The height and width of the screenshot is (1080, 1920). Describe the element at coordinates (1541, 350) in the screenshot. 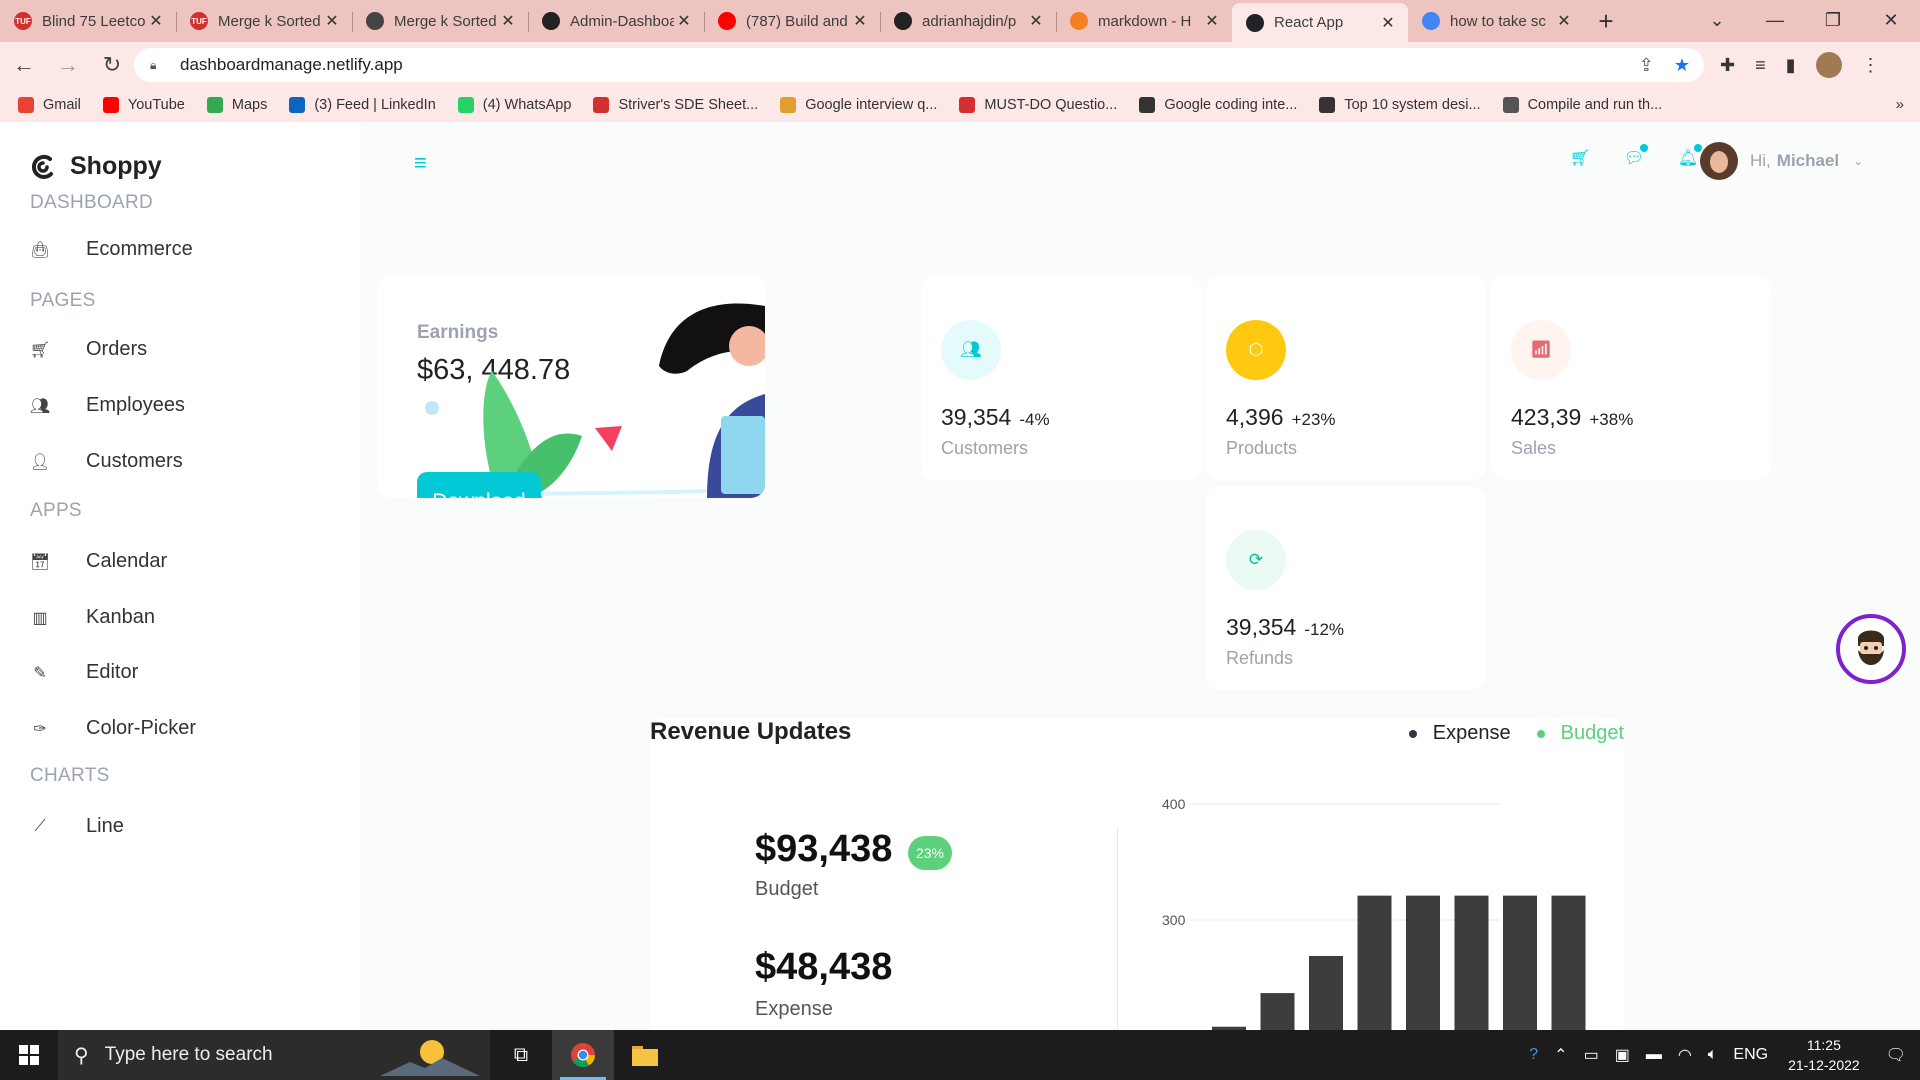

I see `bar-chart-icon: 📶︎` at that location.